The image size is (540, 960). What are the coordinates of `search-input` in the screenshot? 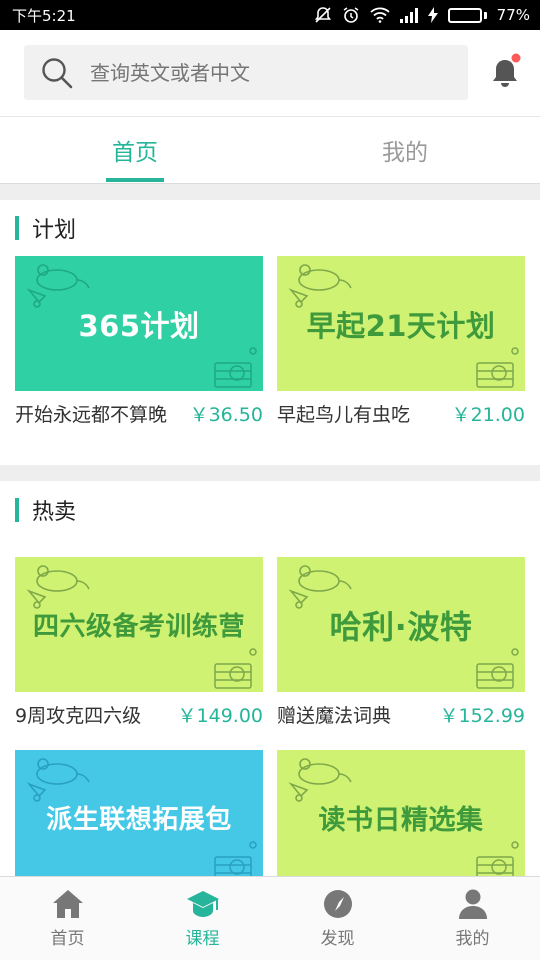 It's located at (260, 72).